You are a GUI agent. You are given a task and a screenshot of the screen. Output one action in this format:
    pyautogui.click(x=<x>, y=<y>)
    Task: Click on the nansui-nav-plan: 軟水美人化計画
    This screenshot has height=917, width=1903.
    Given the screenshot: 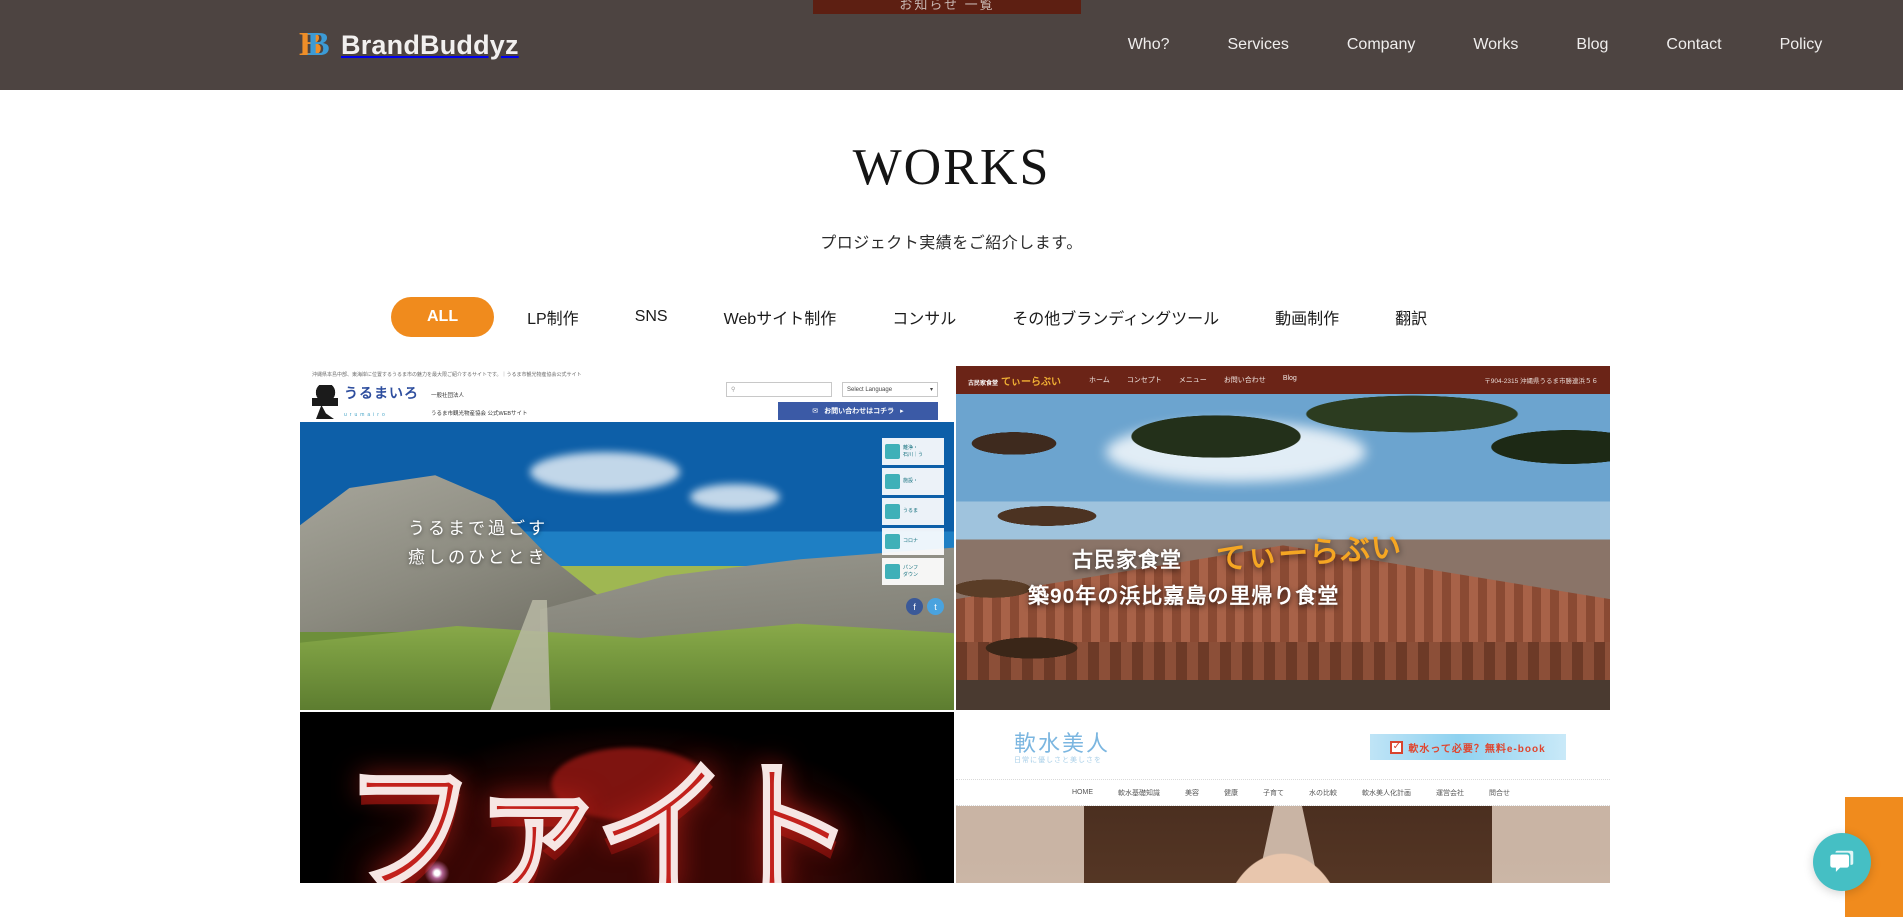 What is the action you would take?
    pyautogui.click(x=1386, y=793)
    